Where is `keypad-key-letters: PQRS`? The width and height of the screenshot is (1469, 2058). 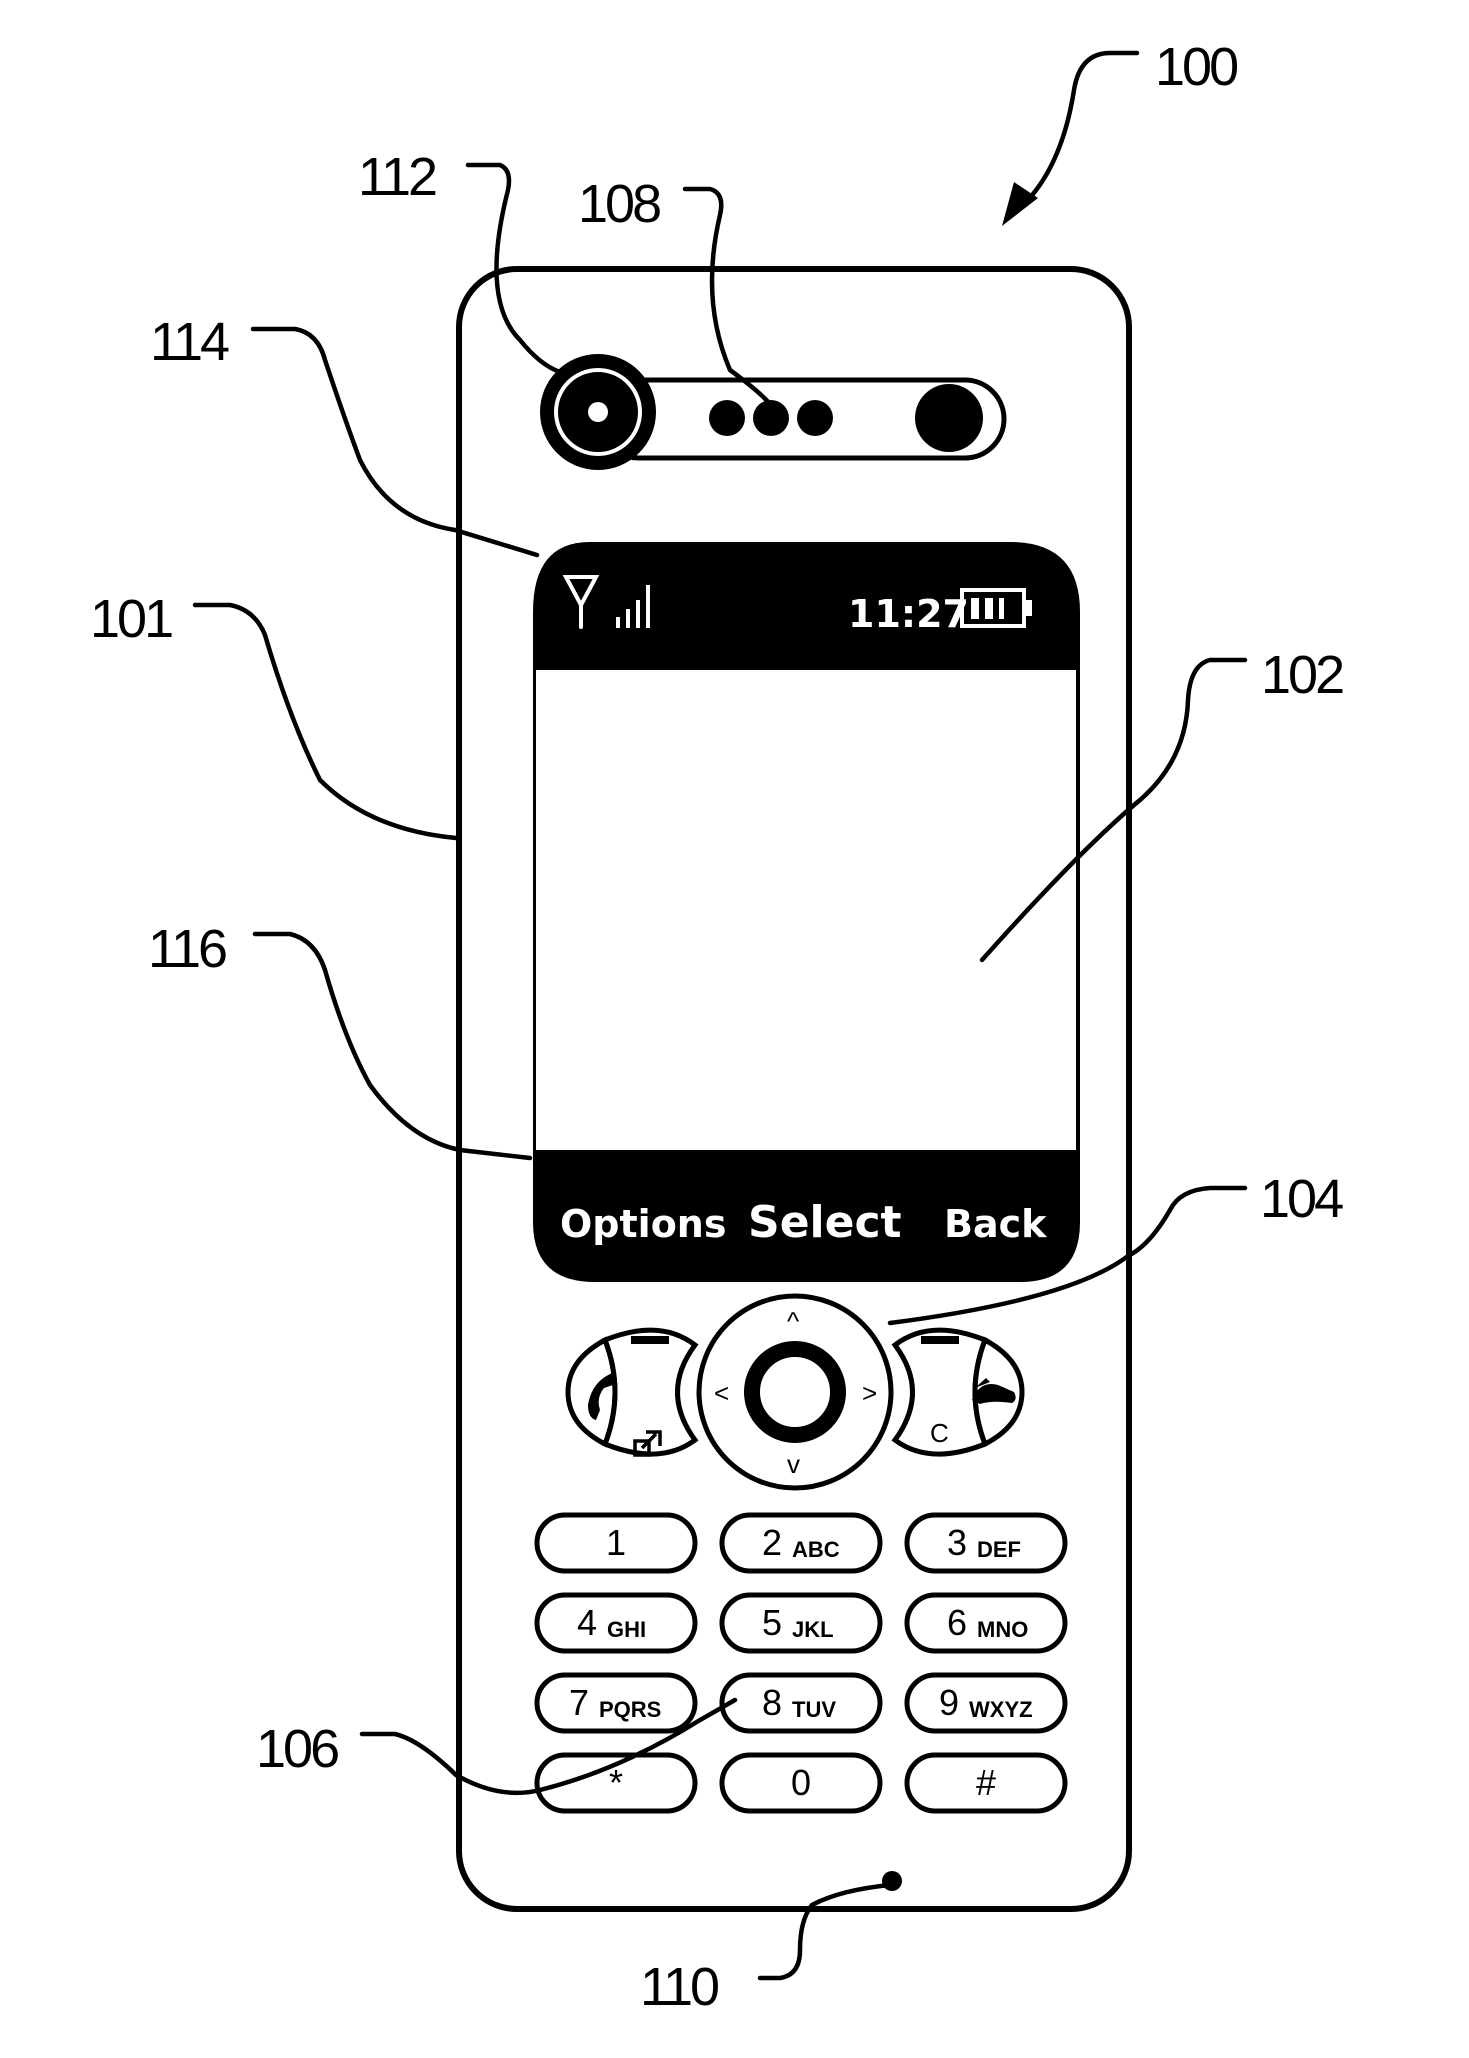
keypad-key-letters: PQRS is located at coordinates (630, 1709).